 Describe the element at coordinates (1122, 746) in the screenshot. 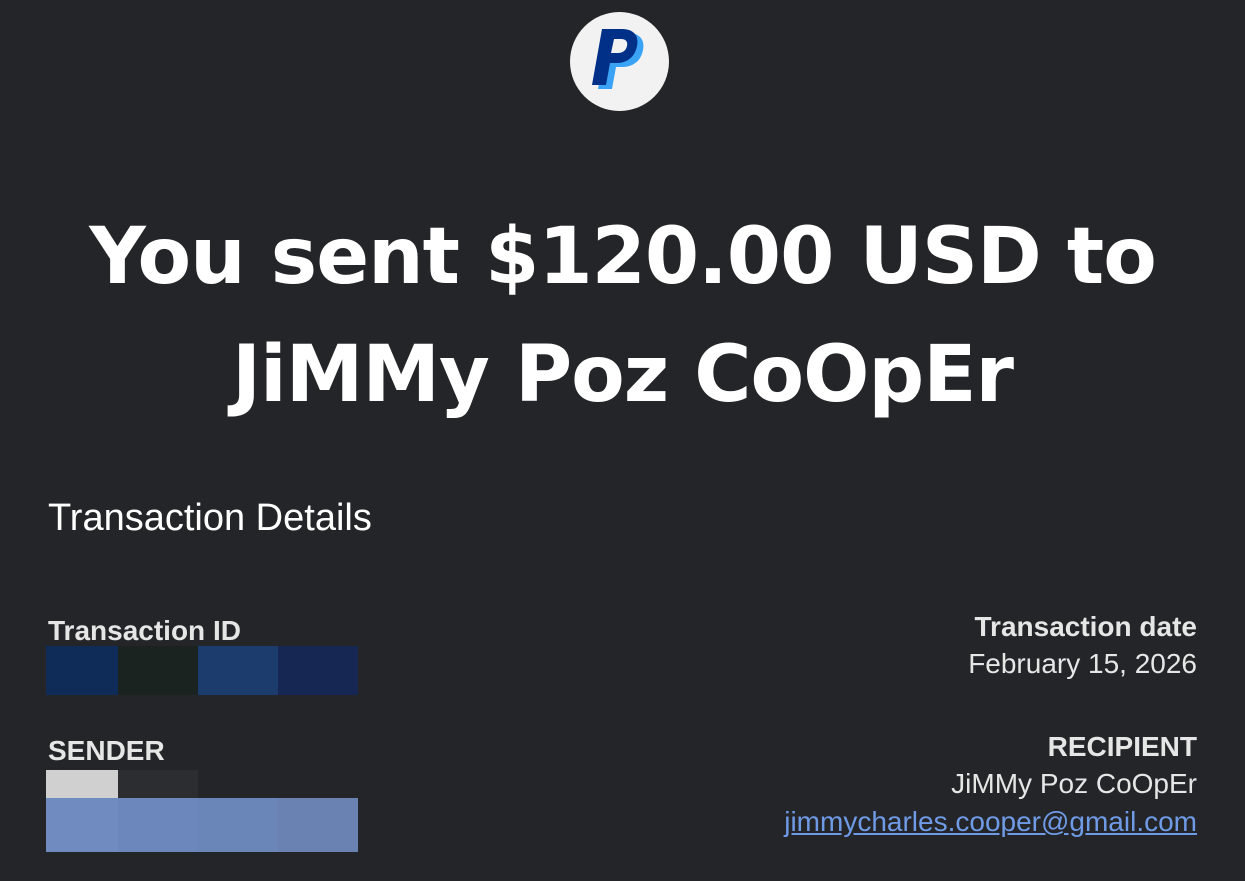

I see `recipient-label: RECIPIENT` at that location.